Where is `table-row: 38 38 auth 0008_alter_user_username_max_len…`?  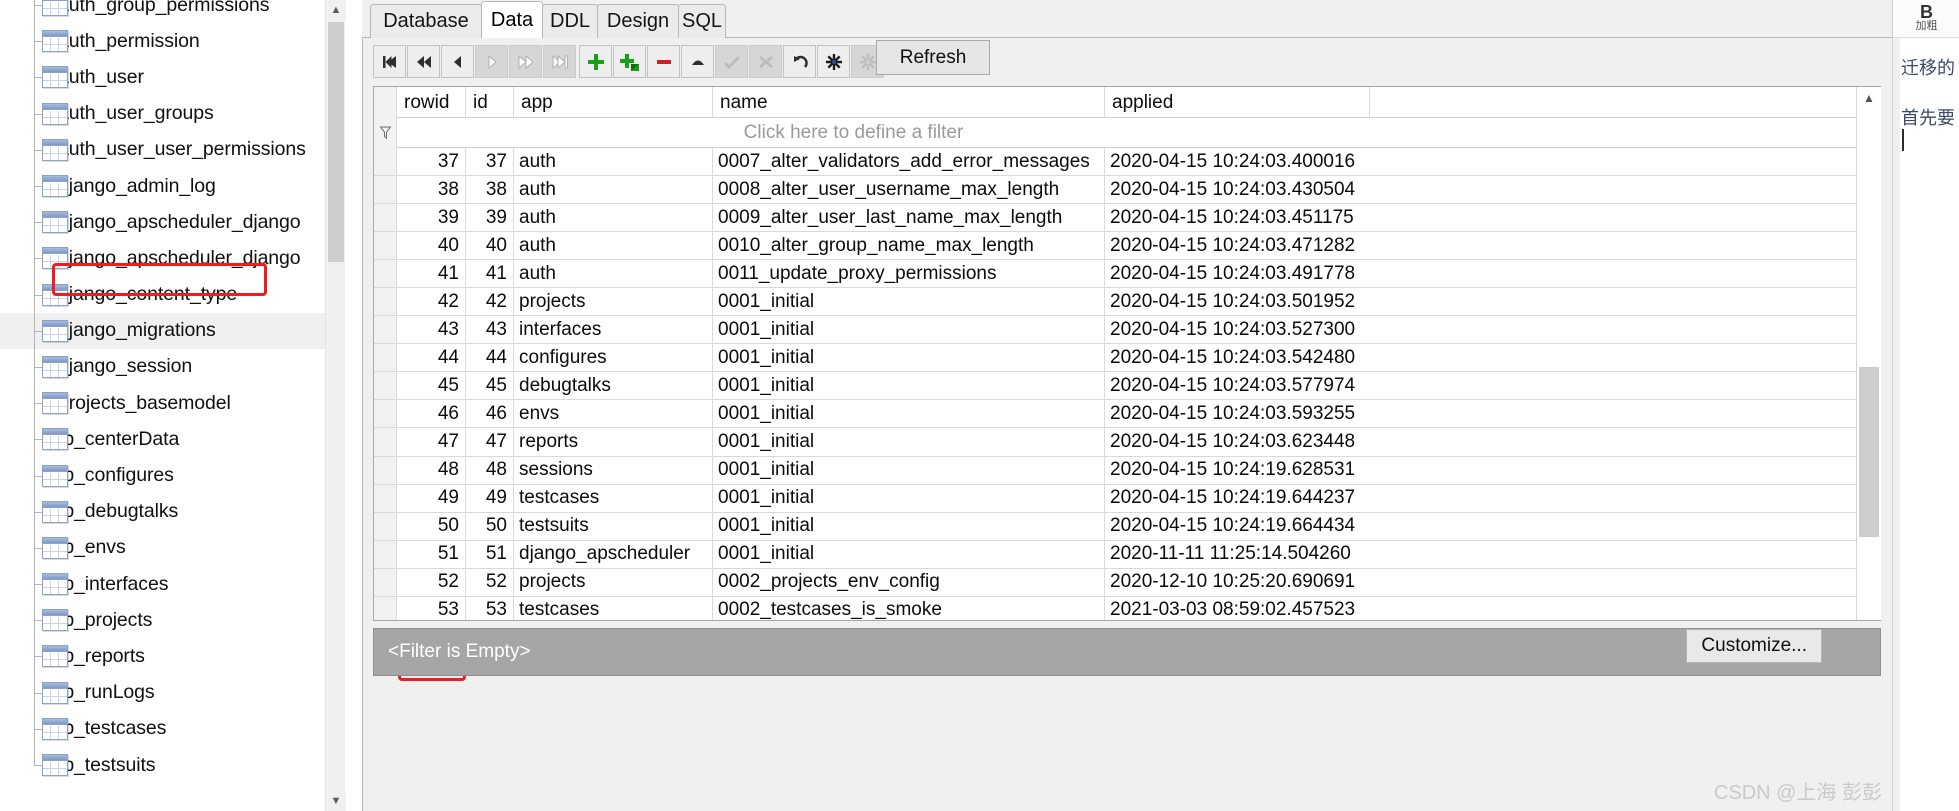
table-row: 38 38 auth 0008_alter_user_username_max_len… is located at coordinates (1127, 190).